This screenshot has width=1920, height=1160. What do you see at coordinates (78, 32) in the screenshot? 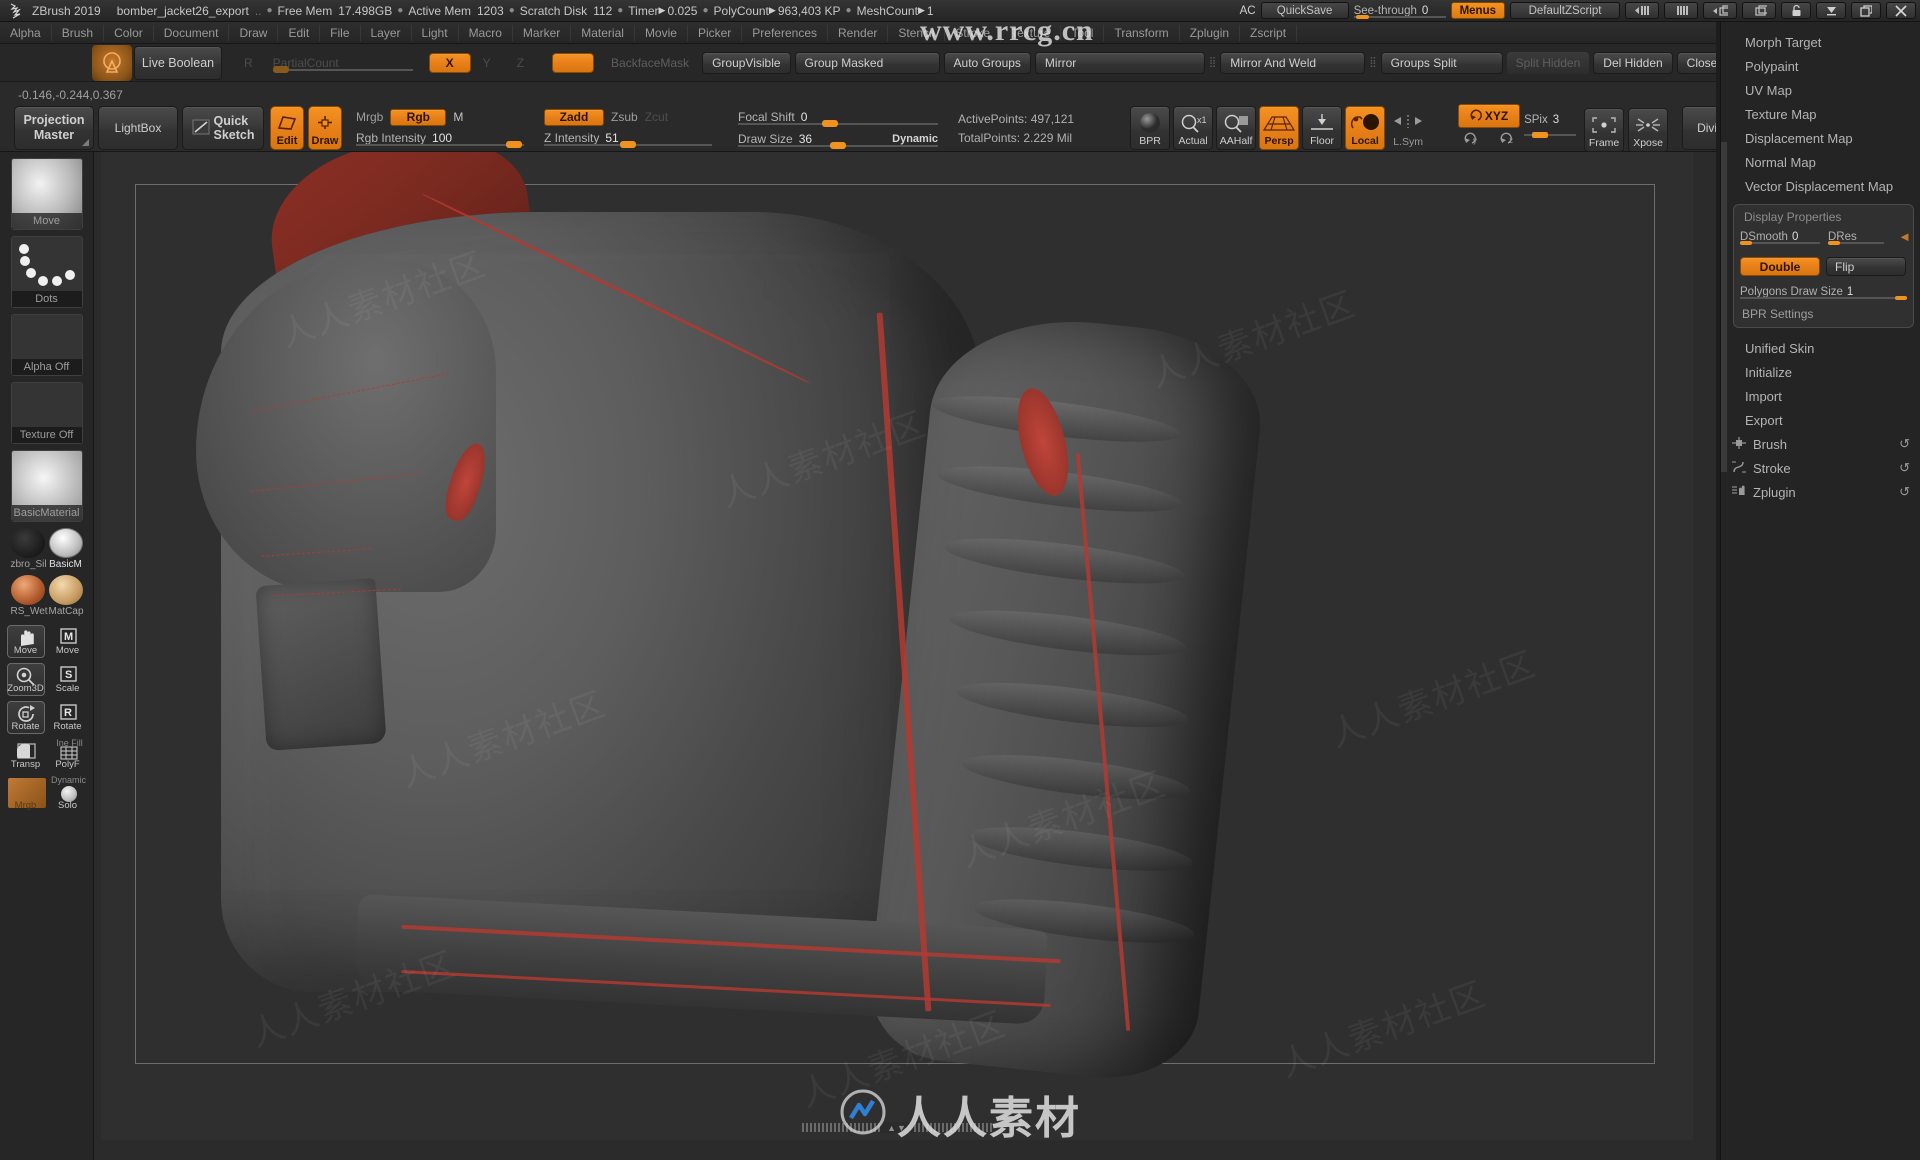
I see `menu-brush: Brush` at bounding box center [78, 32].